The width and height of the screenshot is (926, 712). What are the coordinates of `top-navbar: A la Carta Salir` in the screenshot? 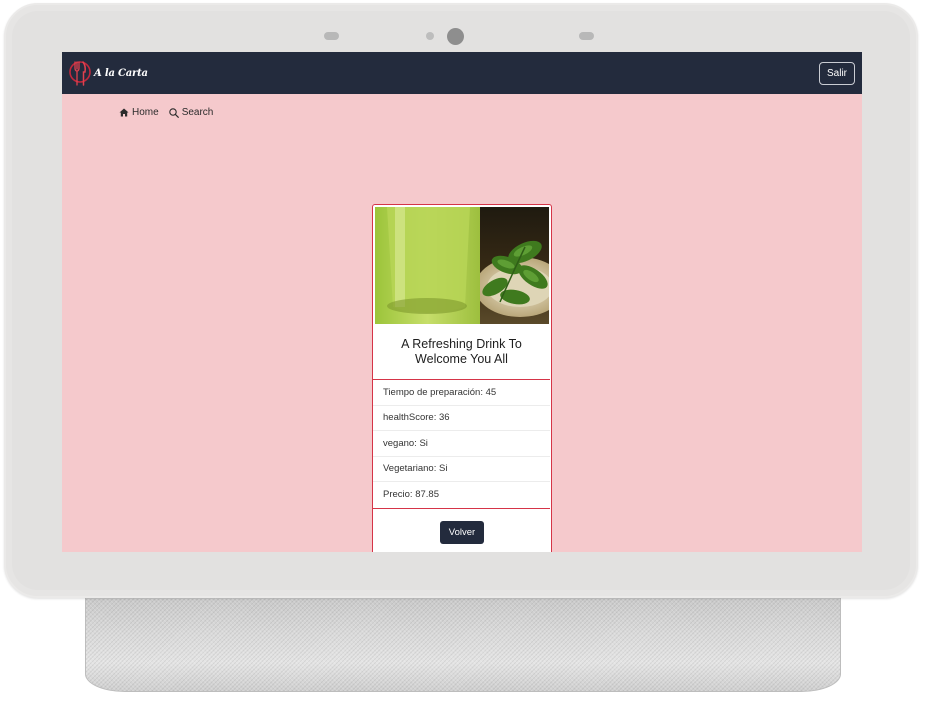 It's located at (462, 73).